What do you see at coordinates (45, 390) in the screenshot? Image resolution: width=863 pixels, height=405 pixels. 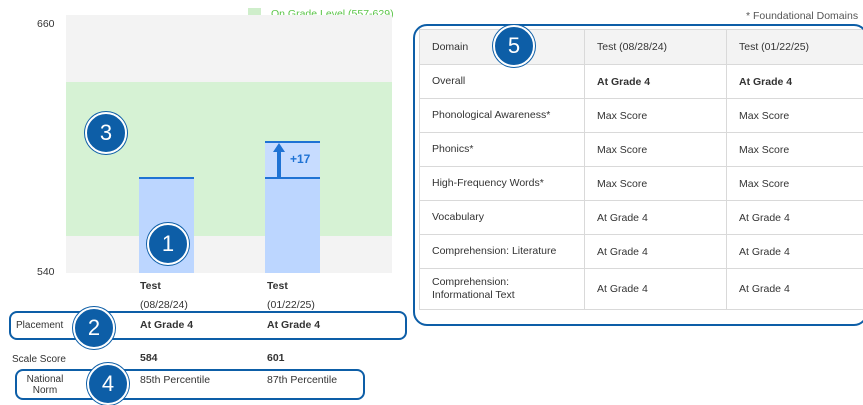 I see `national-norm-label-line-2: Norm` at bounding box center [45, 390].